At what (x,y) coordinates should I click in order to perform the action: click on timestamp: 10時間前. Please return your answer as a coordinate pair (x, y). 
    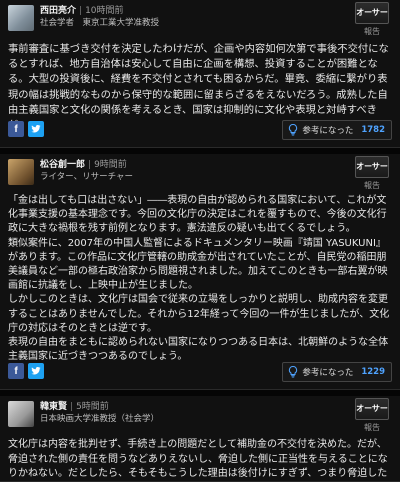
    Looking at the image, I should click on (104, 11).